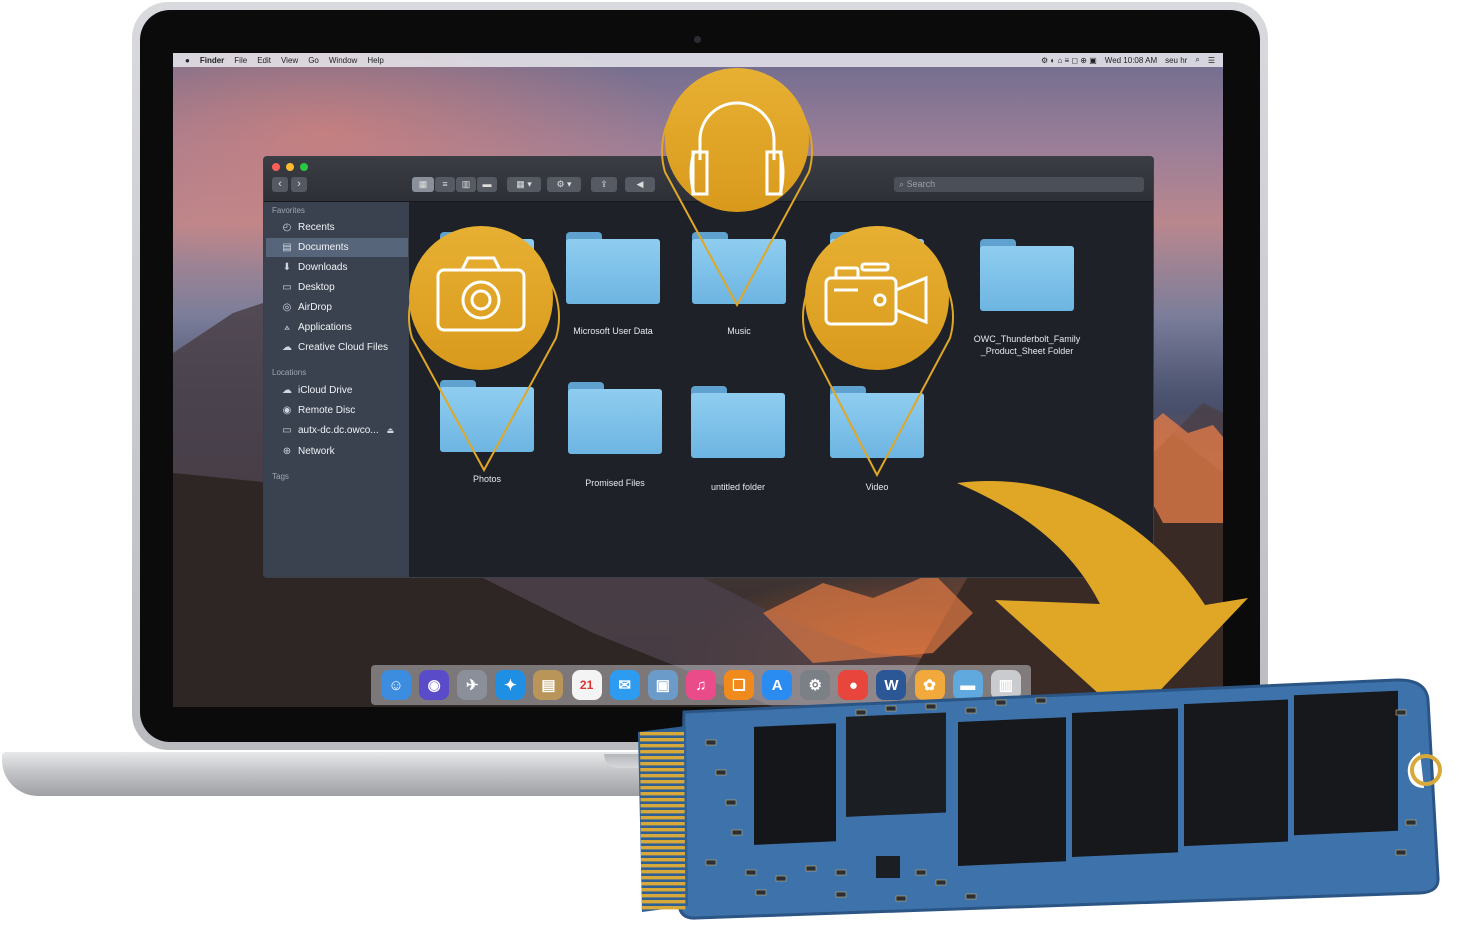 This screenshot has width=1470, height=930. What do you see at coordinates (878, 352) in the screenshot?
I see `video-camera-pin` at bounding box center [878, 352].